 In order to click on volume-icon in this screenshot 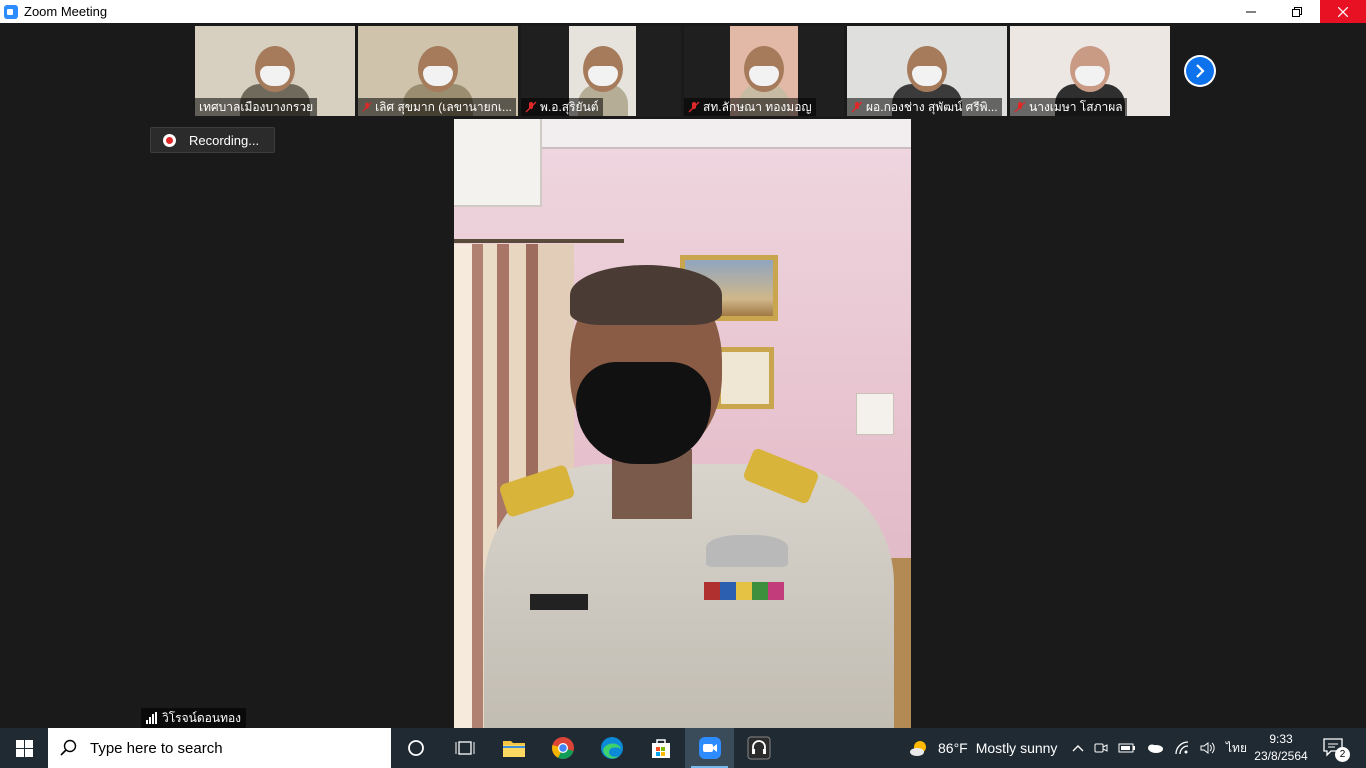, I will do `click(1208, 748)`.